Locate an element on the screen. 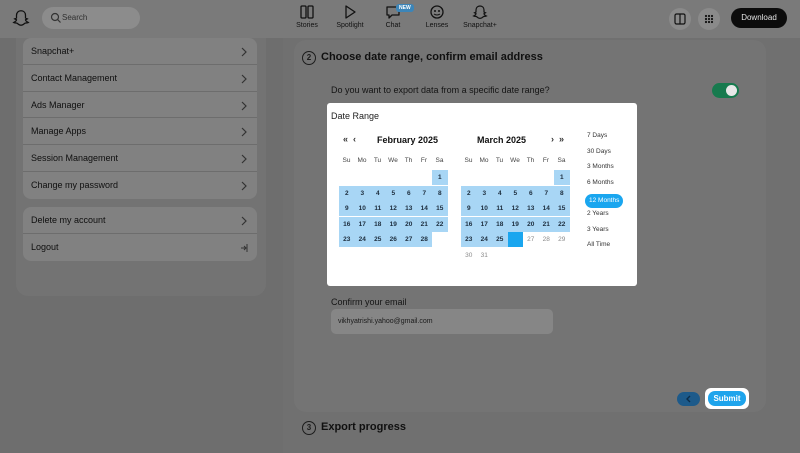  panel-icon is located at coordinates (680, 19).